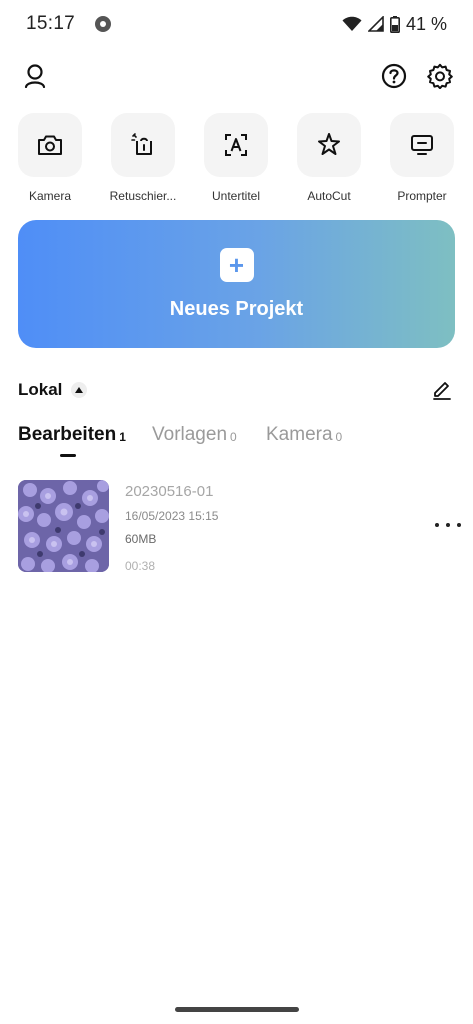  Describe the element at coordinates (169, 491) in the screenshot. I see `project-name: 20230516-01` at that location.